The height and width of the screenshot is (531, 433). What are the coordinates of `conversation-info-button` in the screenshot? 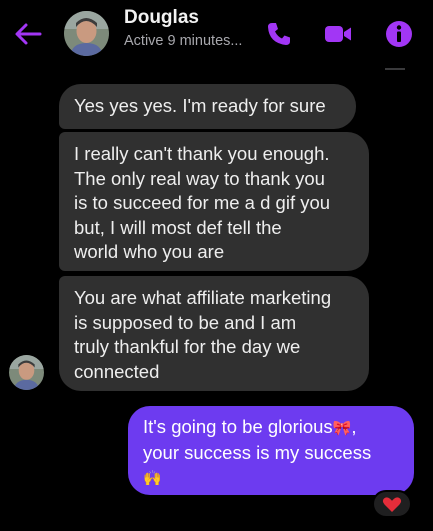 It's located at (399, 34).